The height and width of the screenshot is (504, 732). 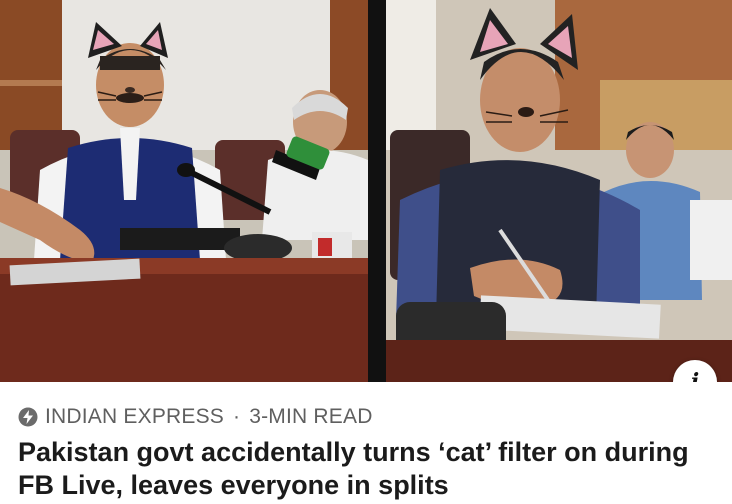 I want to click on info-icon: i, so click(x=695, y=375).